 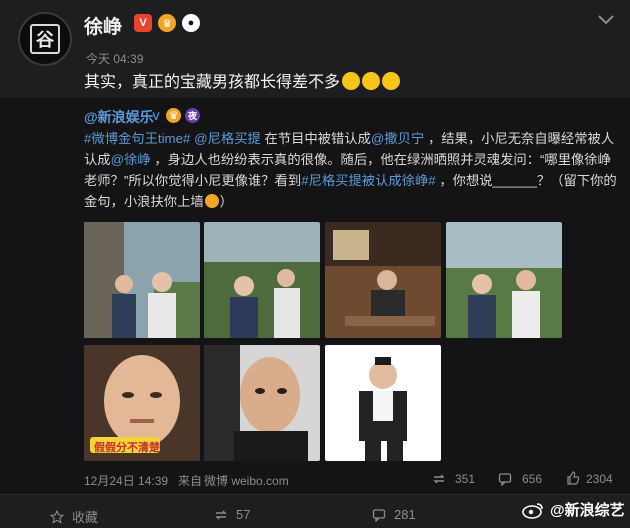 I want to click on source-link: 微博 weibo.com, so click(x=246, y=480).